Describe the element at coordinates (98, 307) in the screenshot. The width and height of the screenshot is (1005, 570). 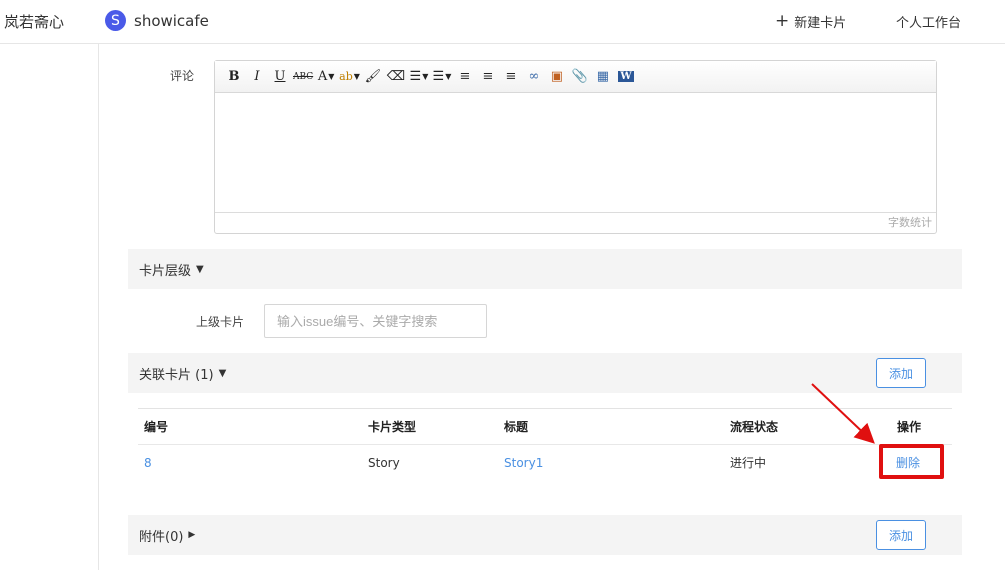
I see `sidebar-divider` at that location.